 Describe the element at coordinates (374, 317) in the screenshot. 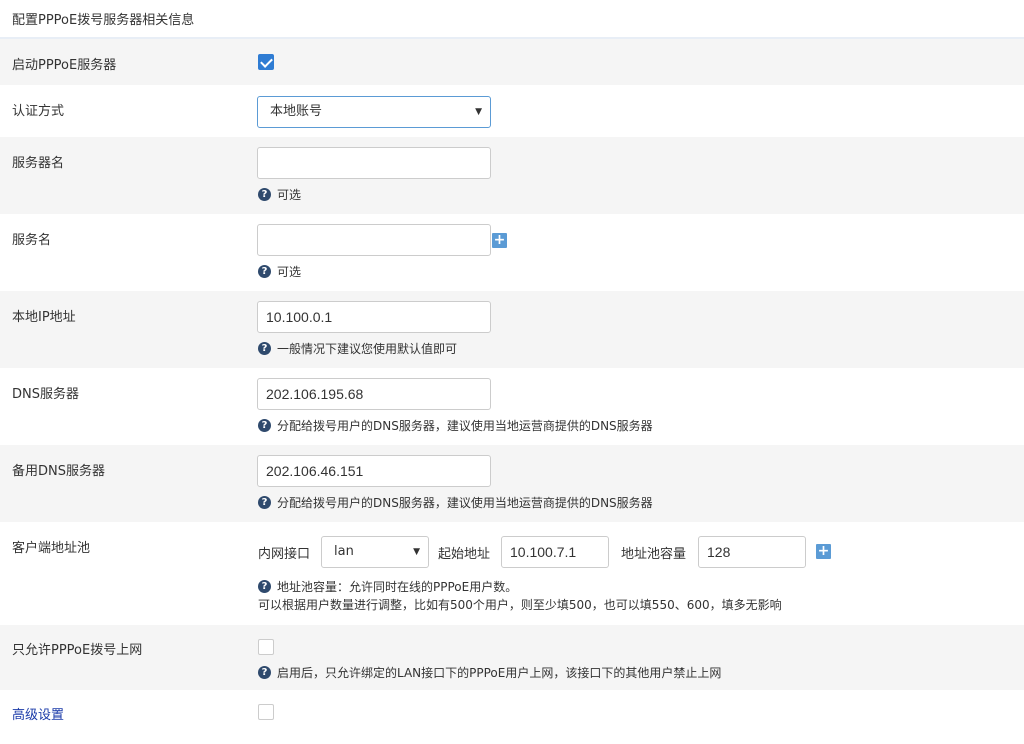

I see `local-ip-input: 10.100.0.1` at that location.